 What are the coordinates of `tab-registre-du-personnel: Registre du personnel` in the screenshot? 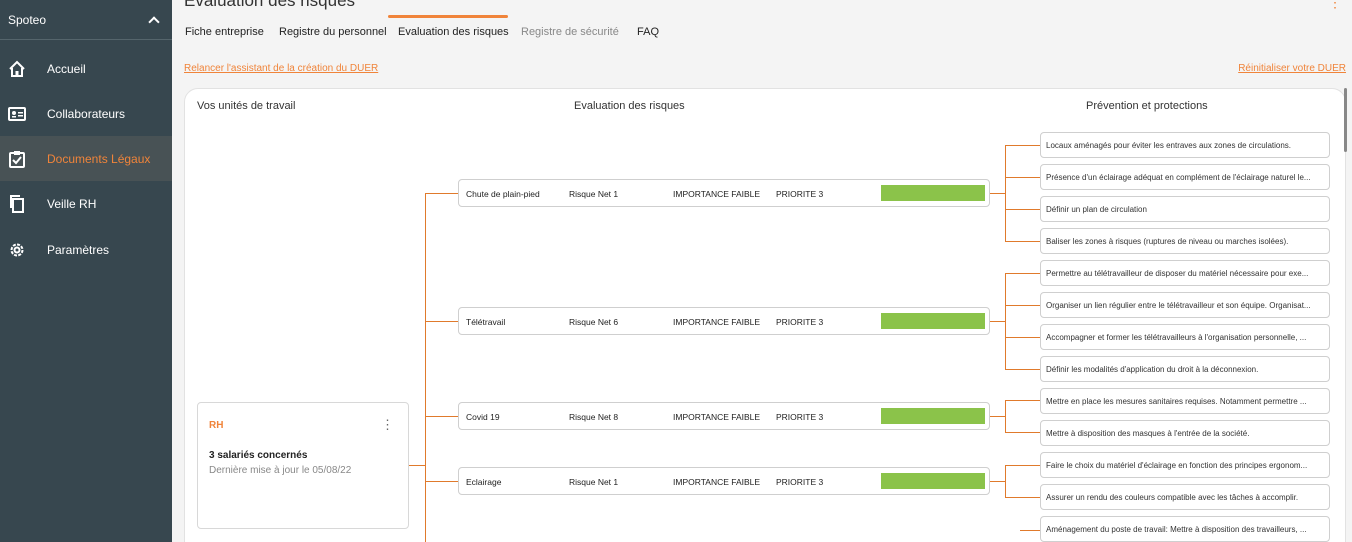 It's located at (333, 32).